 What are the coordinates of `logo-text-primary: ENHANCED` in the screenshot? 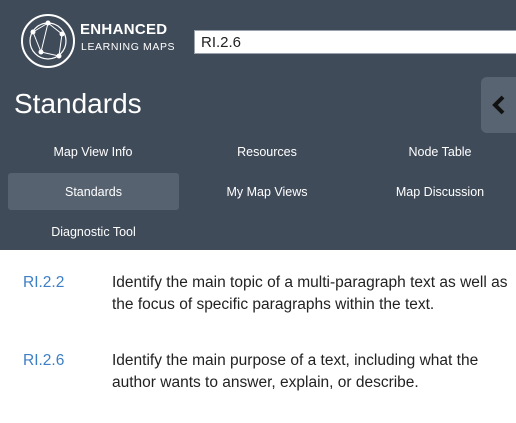 It's located at (124, 29).